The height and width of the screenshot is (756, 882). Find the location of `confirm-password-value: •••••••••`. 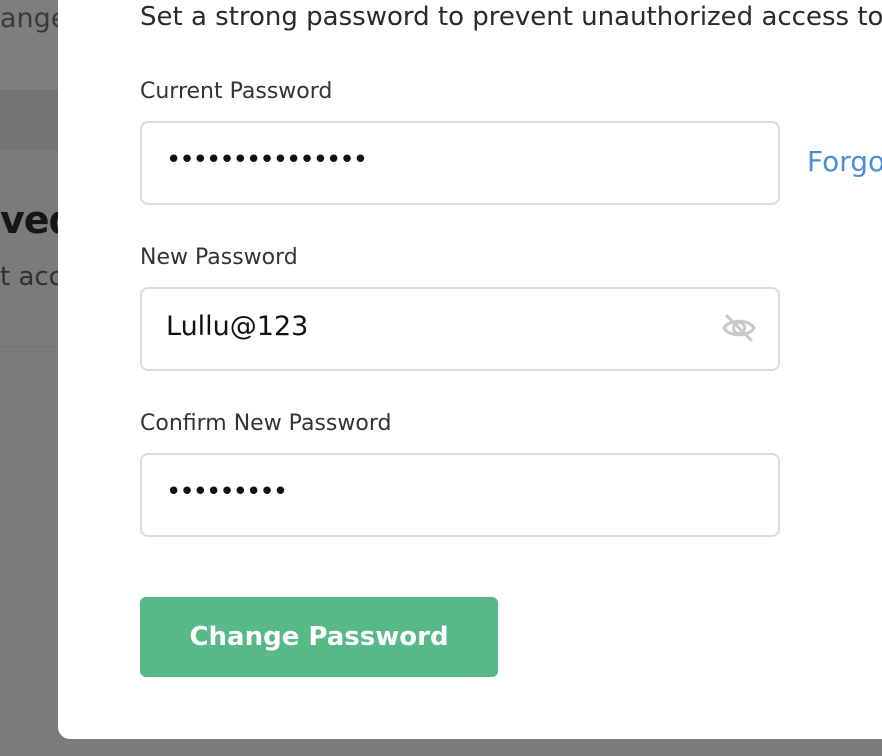

confirm-password-value: ••••••••• is located at coordinates (227, 492).